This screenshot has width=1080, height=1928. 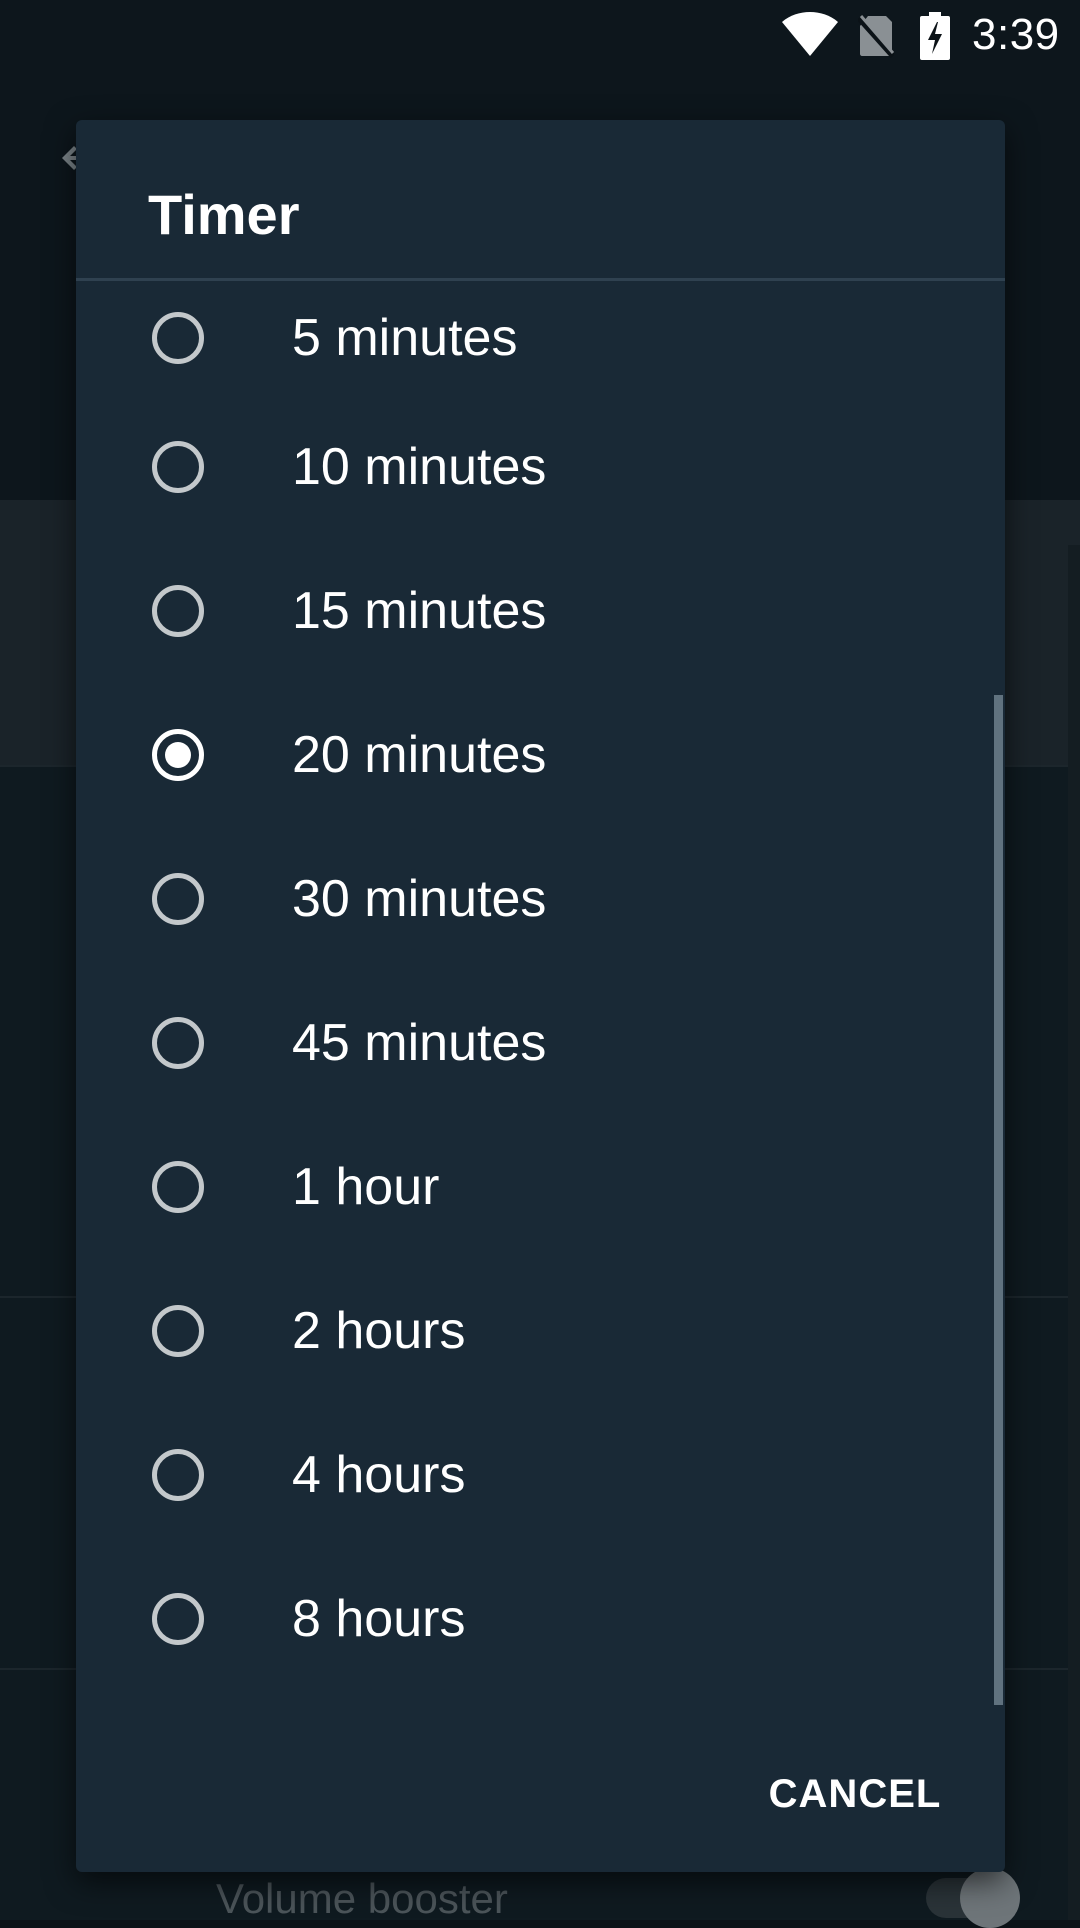 I want to click on option-label: 1 hour, so click(x=366, y=1187).